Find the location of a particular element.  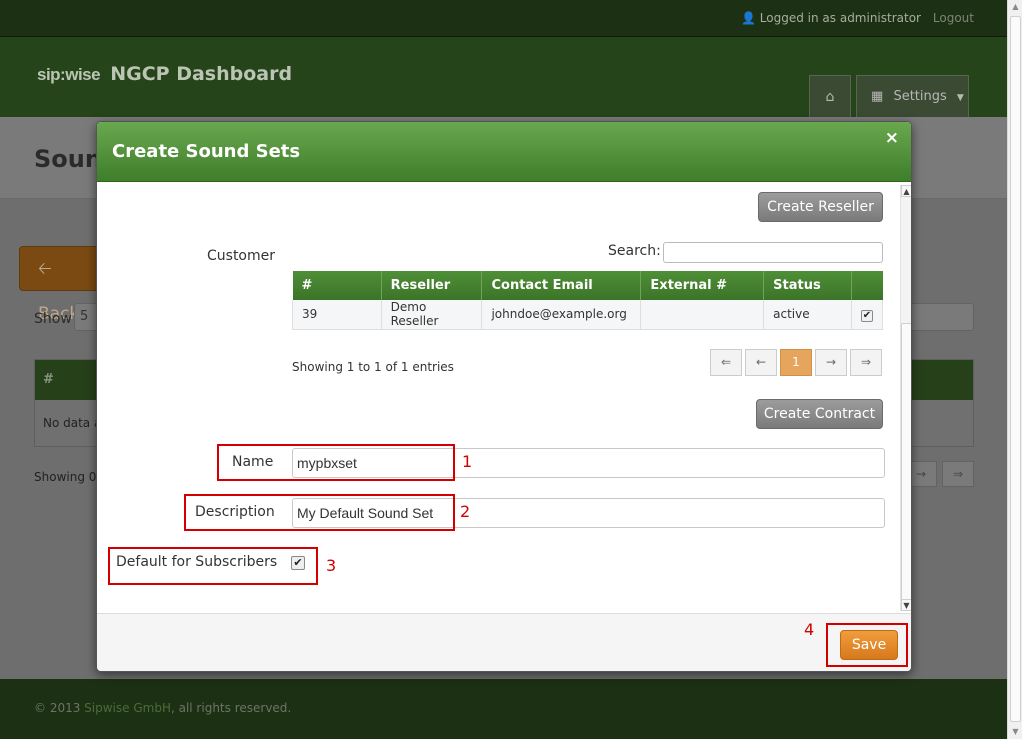

app-title: NGCP Dashboard is located at coordinates (201, 74).